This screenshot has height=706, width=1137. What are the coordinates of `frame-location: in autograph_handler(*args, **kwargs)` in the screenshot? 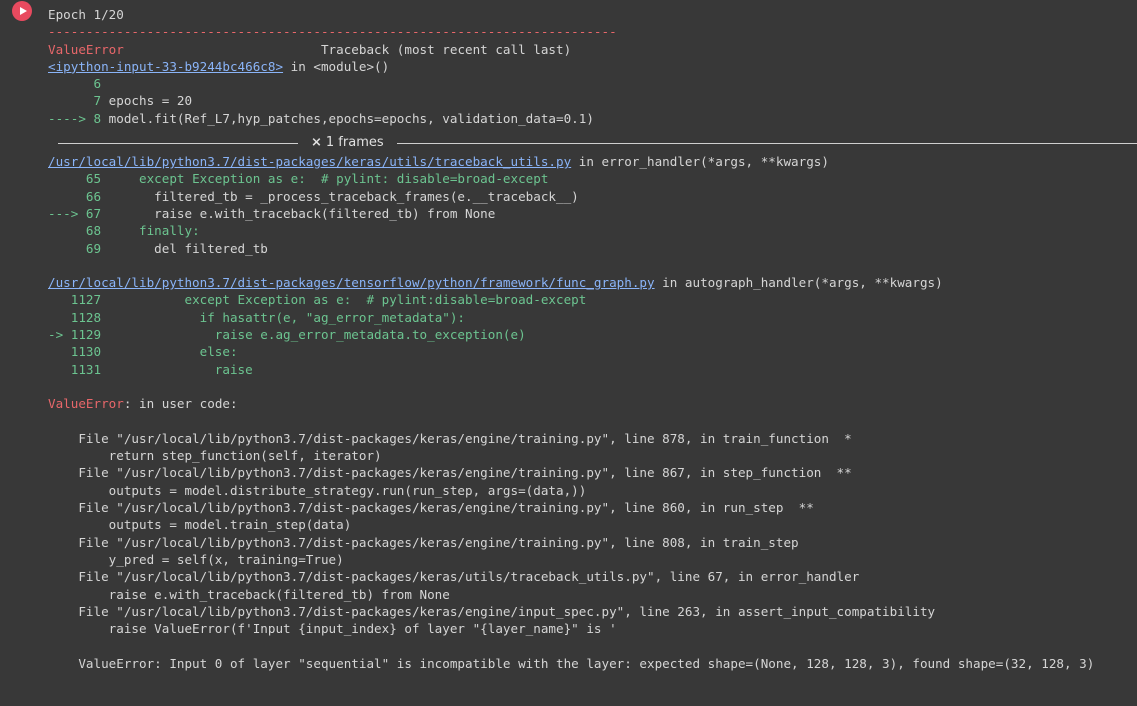 It's located at (798, 283).